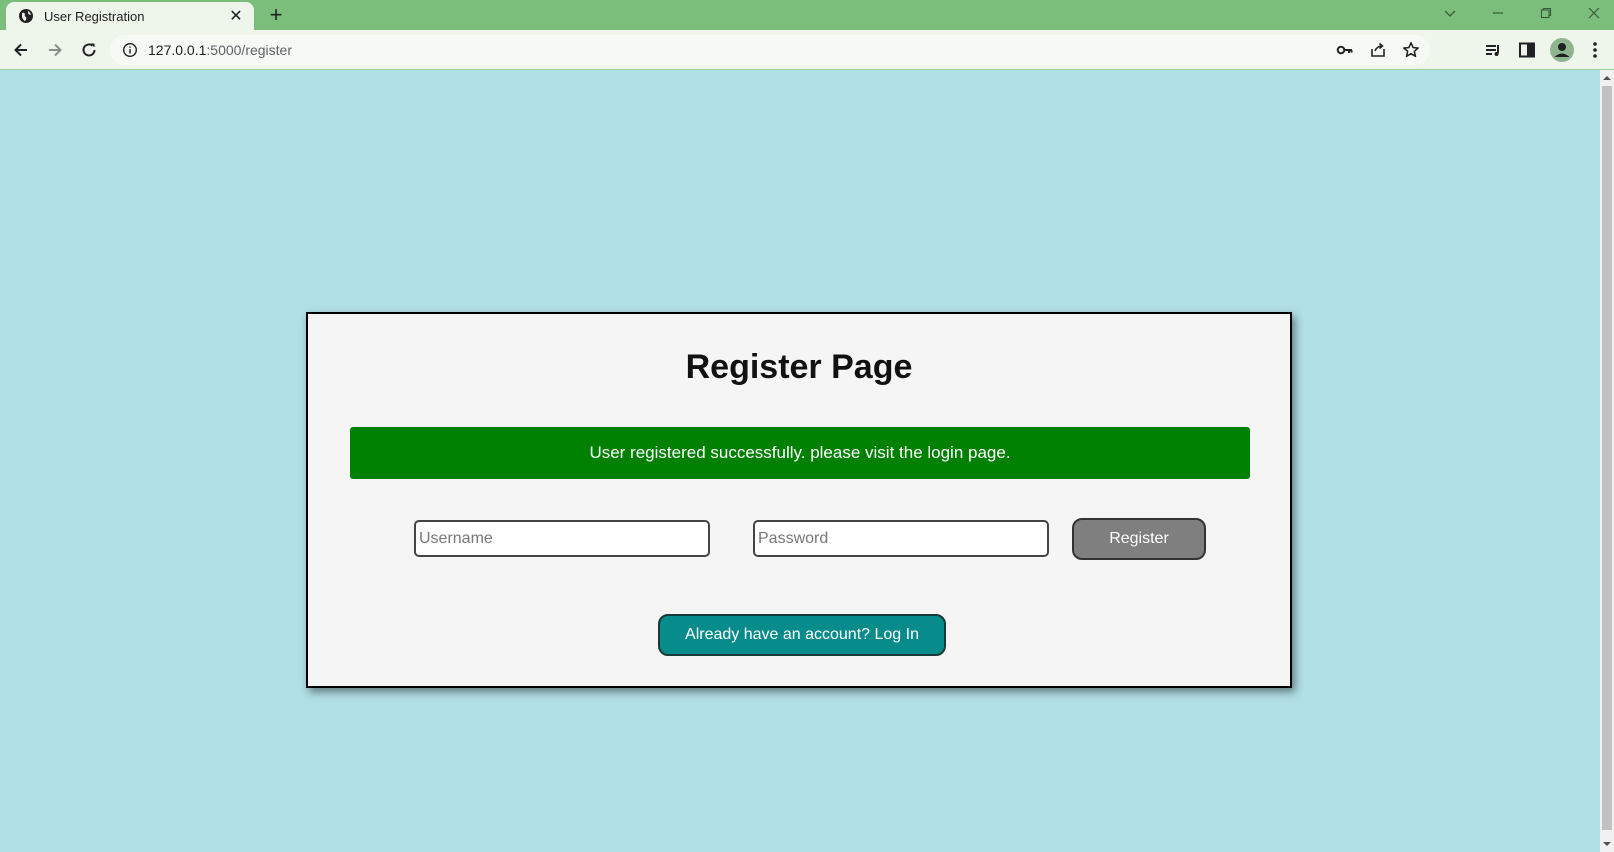  Describe the element at coordinates (26, 16) in the screenshot. I see `globe-icon` at that location.